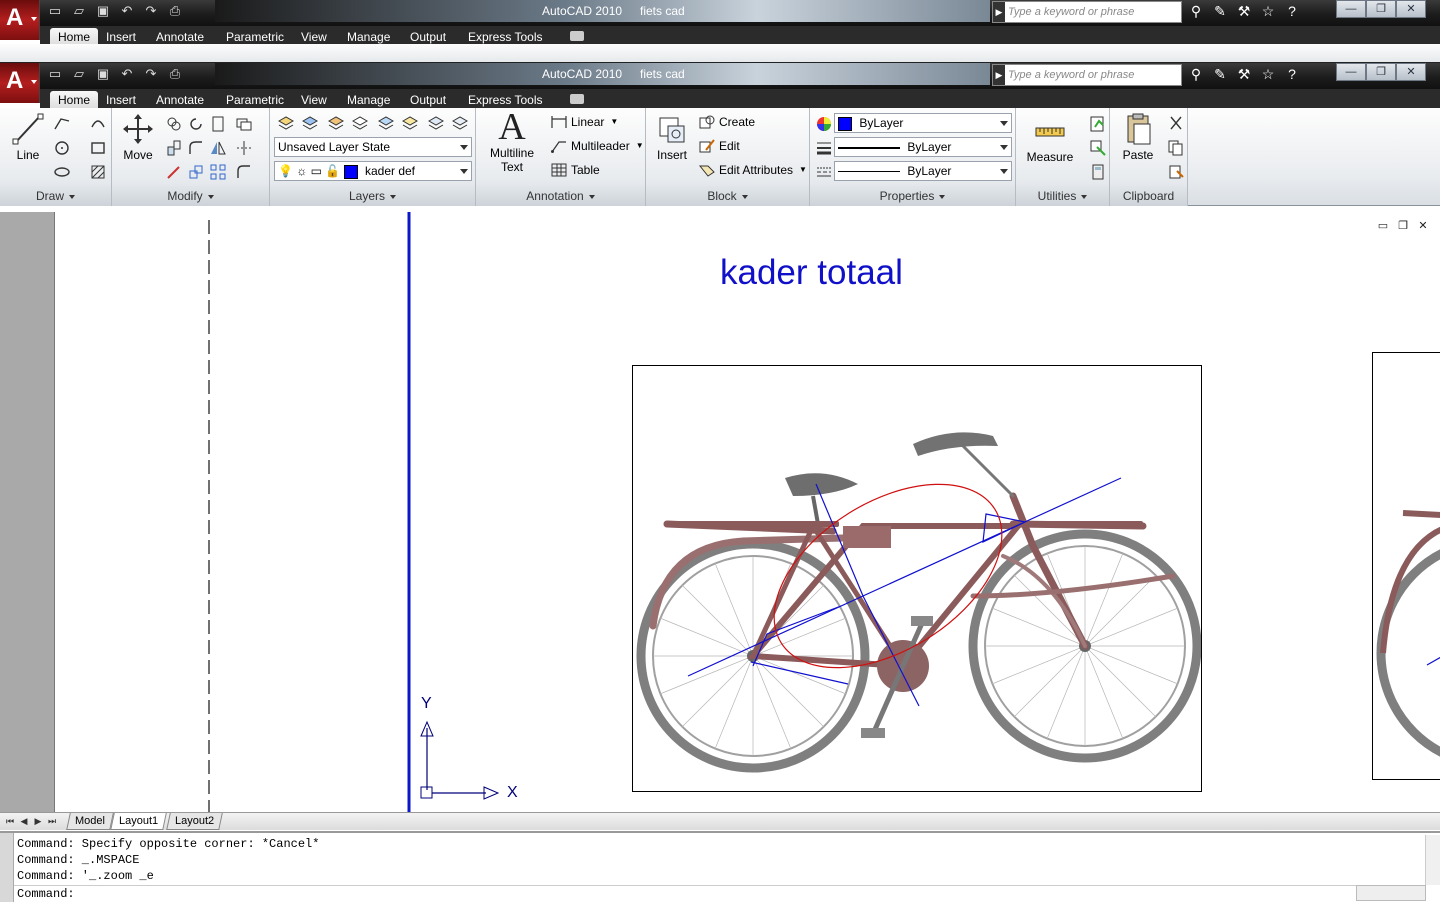 The height and width of the screenshot is (902, 1440). Describe the element at coordinates (1408, 633) in the screenshot. I see `bicycle-drawing-partial` at that location.